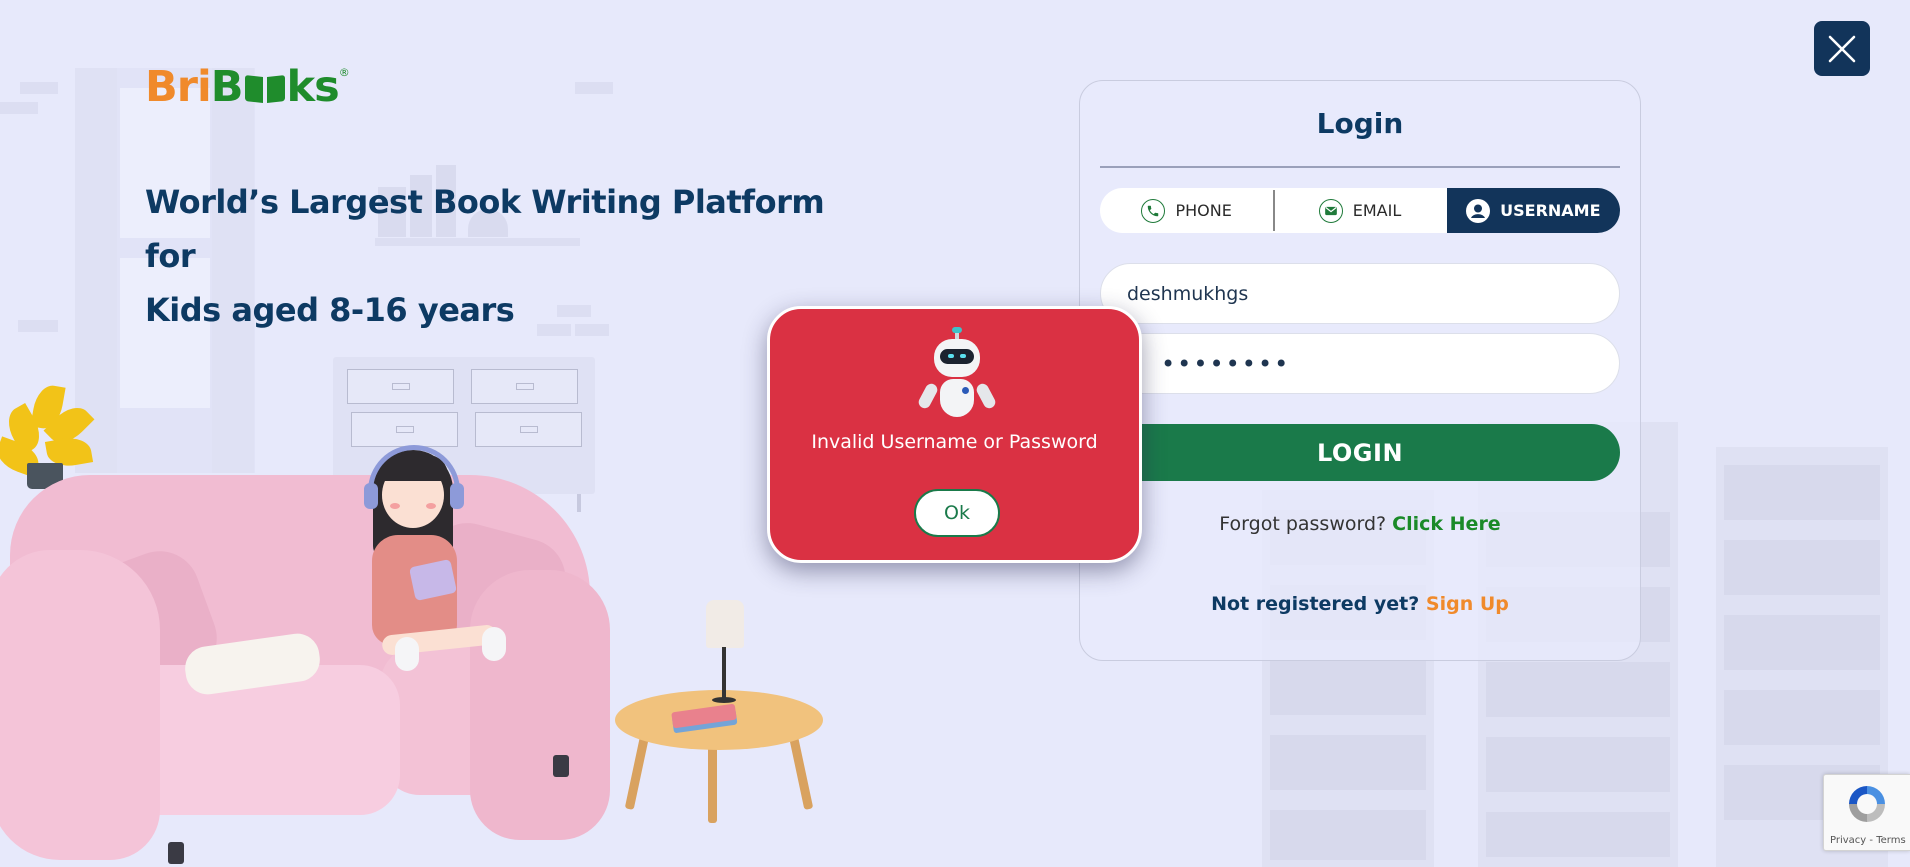 Image resolution: width=1910 pixels, height=867 pixels. Describe the element at coordinates (1360, 452) in the screenshot. I see `login-button: LOGIN` at that location.